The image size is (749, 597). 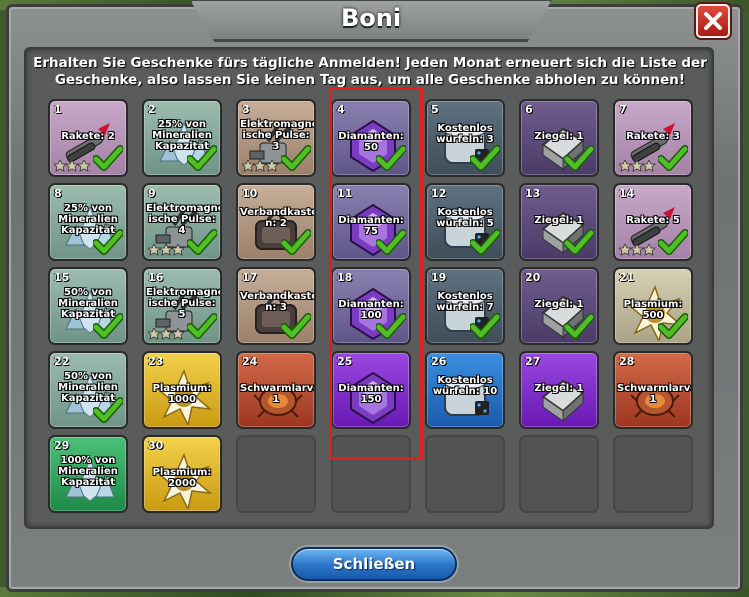 I want to click on reward-tile-day-9: 9 Elektromagnet ische Pulse: 4, so click(x=182, y=222).